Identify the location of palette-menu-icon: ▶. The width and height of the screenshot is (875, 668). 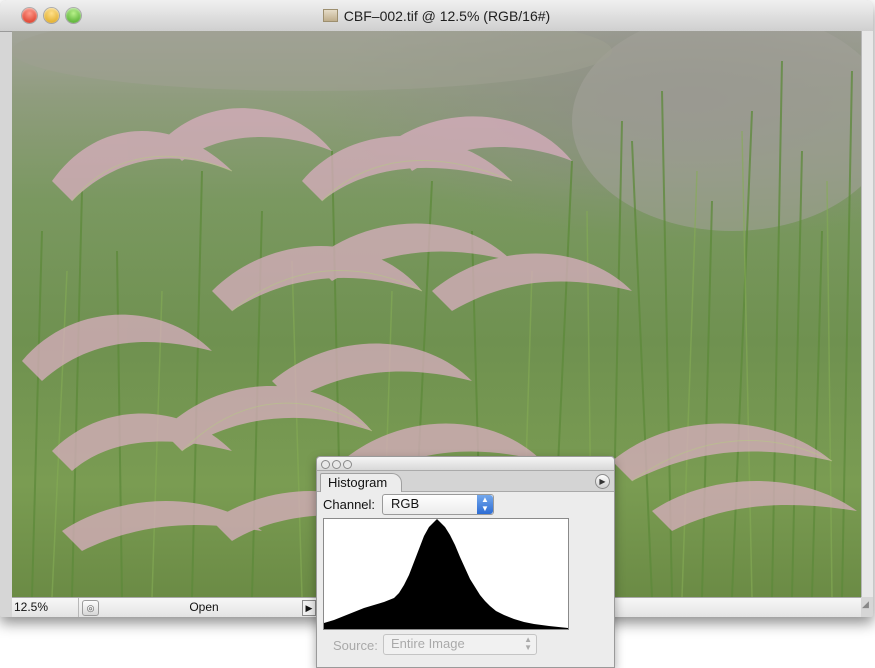
(602, 481).